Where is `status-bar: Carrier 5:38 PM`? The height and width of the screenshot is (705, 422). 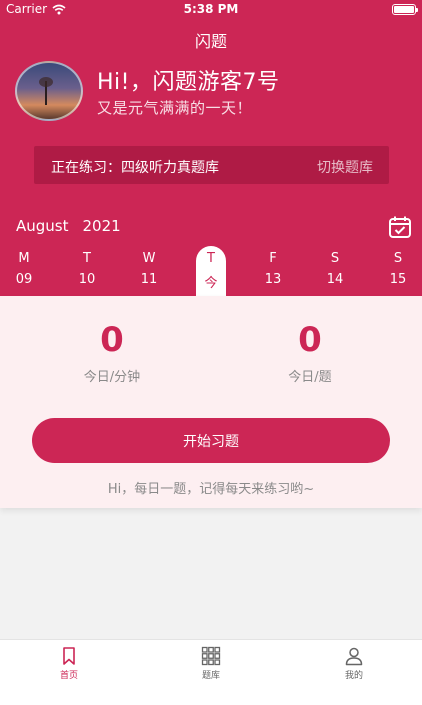 status-bar: Carrier 5:38 PM is located at coordinates (211, 10).